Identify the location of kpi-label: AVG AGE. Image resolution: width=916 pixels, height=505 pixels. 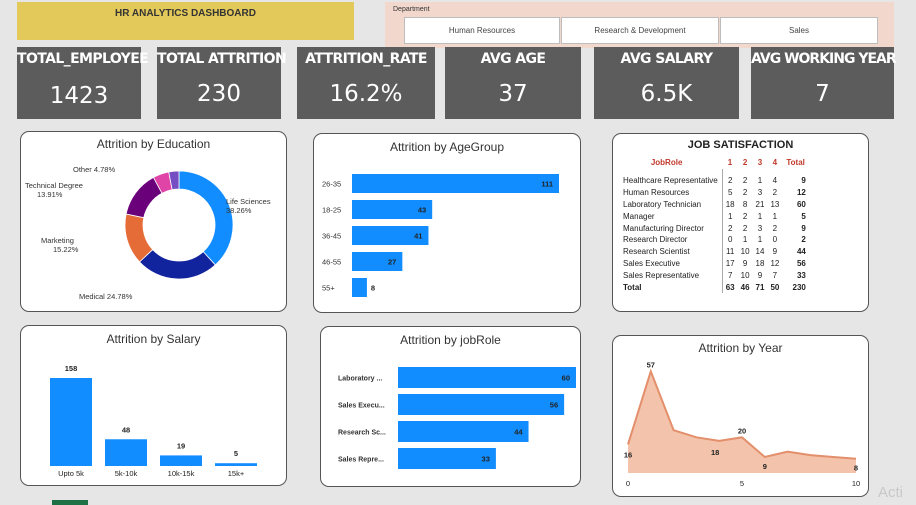
(513, 59).